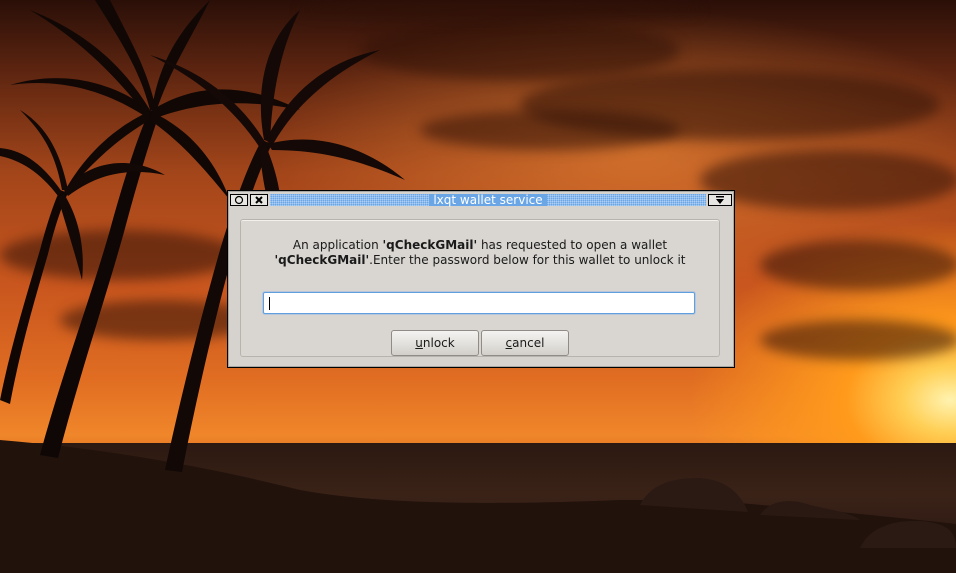  Describe the element at coordinates (322, 260) in the screenshot. I see `wallet-name: 'qCheckGMail'` at that location.